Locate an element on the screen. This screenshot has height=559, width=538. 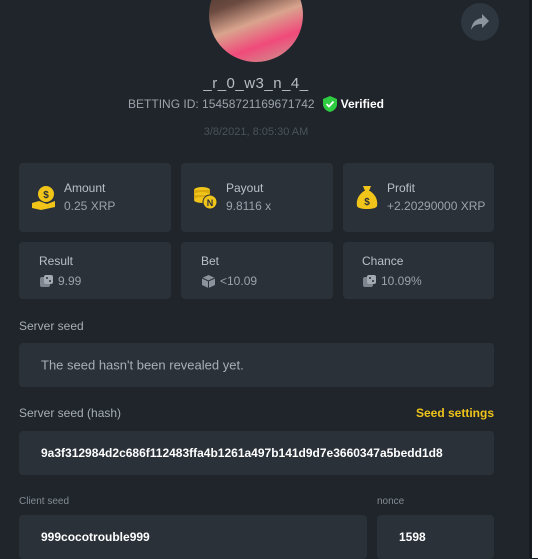
profit-label: Profit is located at coordinates (401, 188).